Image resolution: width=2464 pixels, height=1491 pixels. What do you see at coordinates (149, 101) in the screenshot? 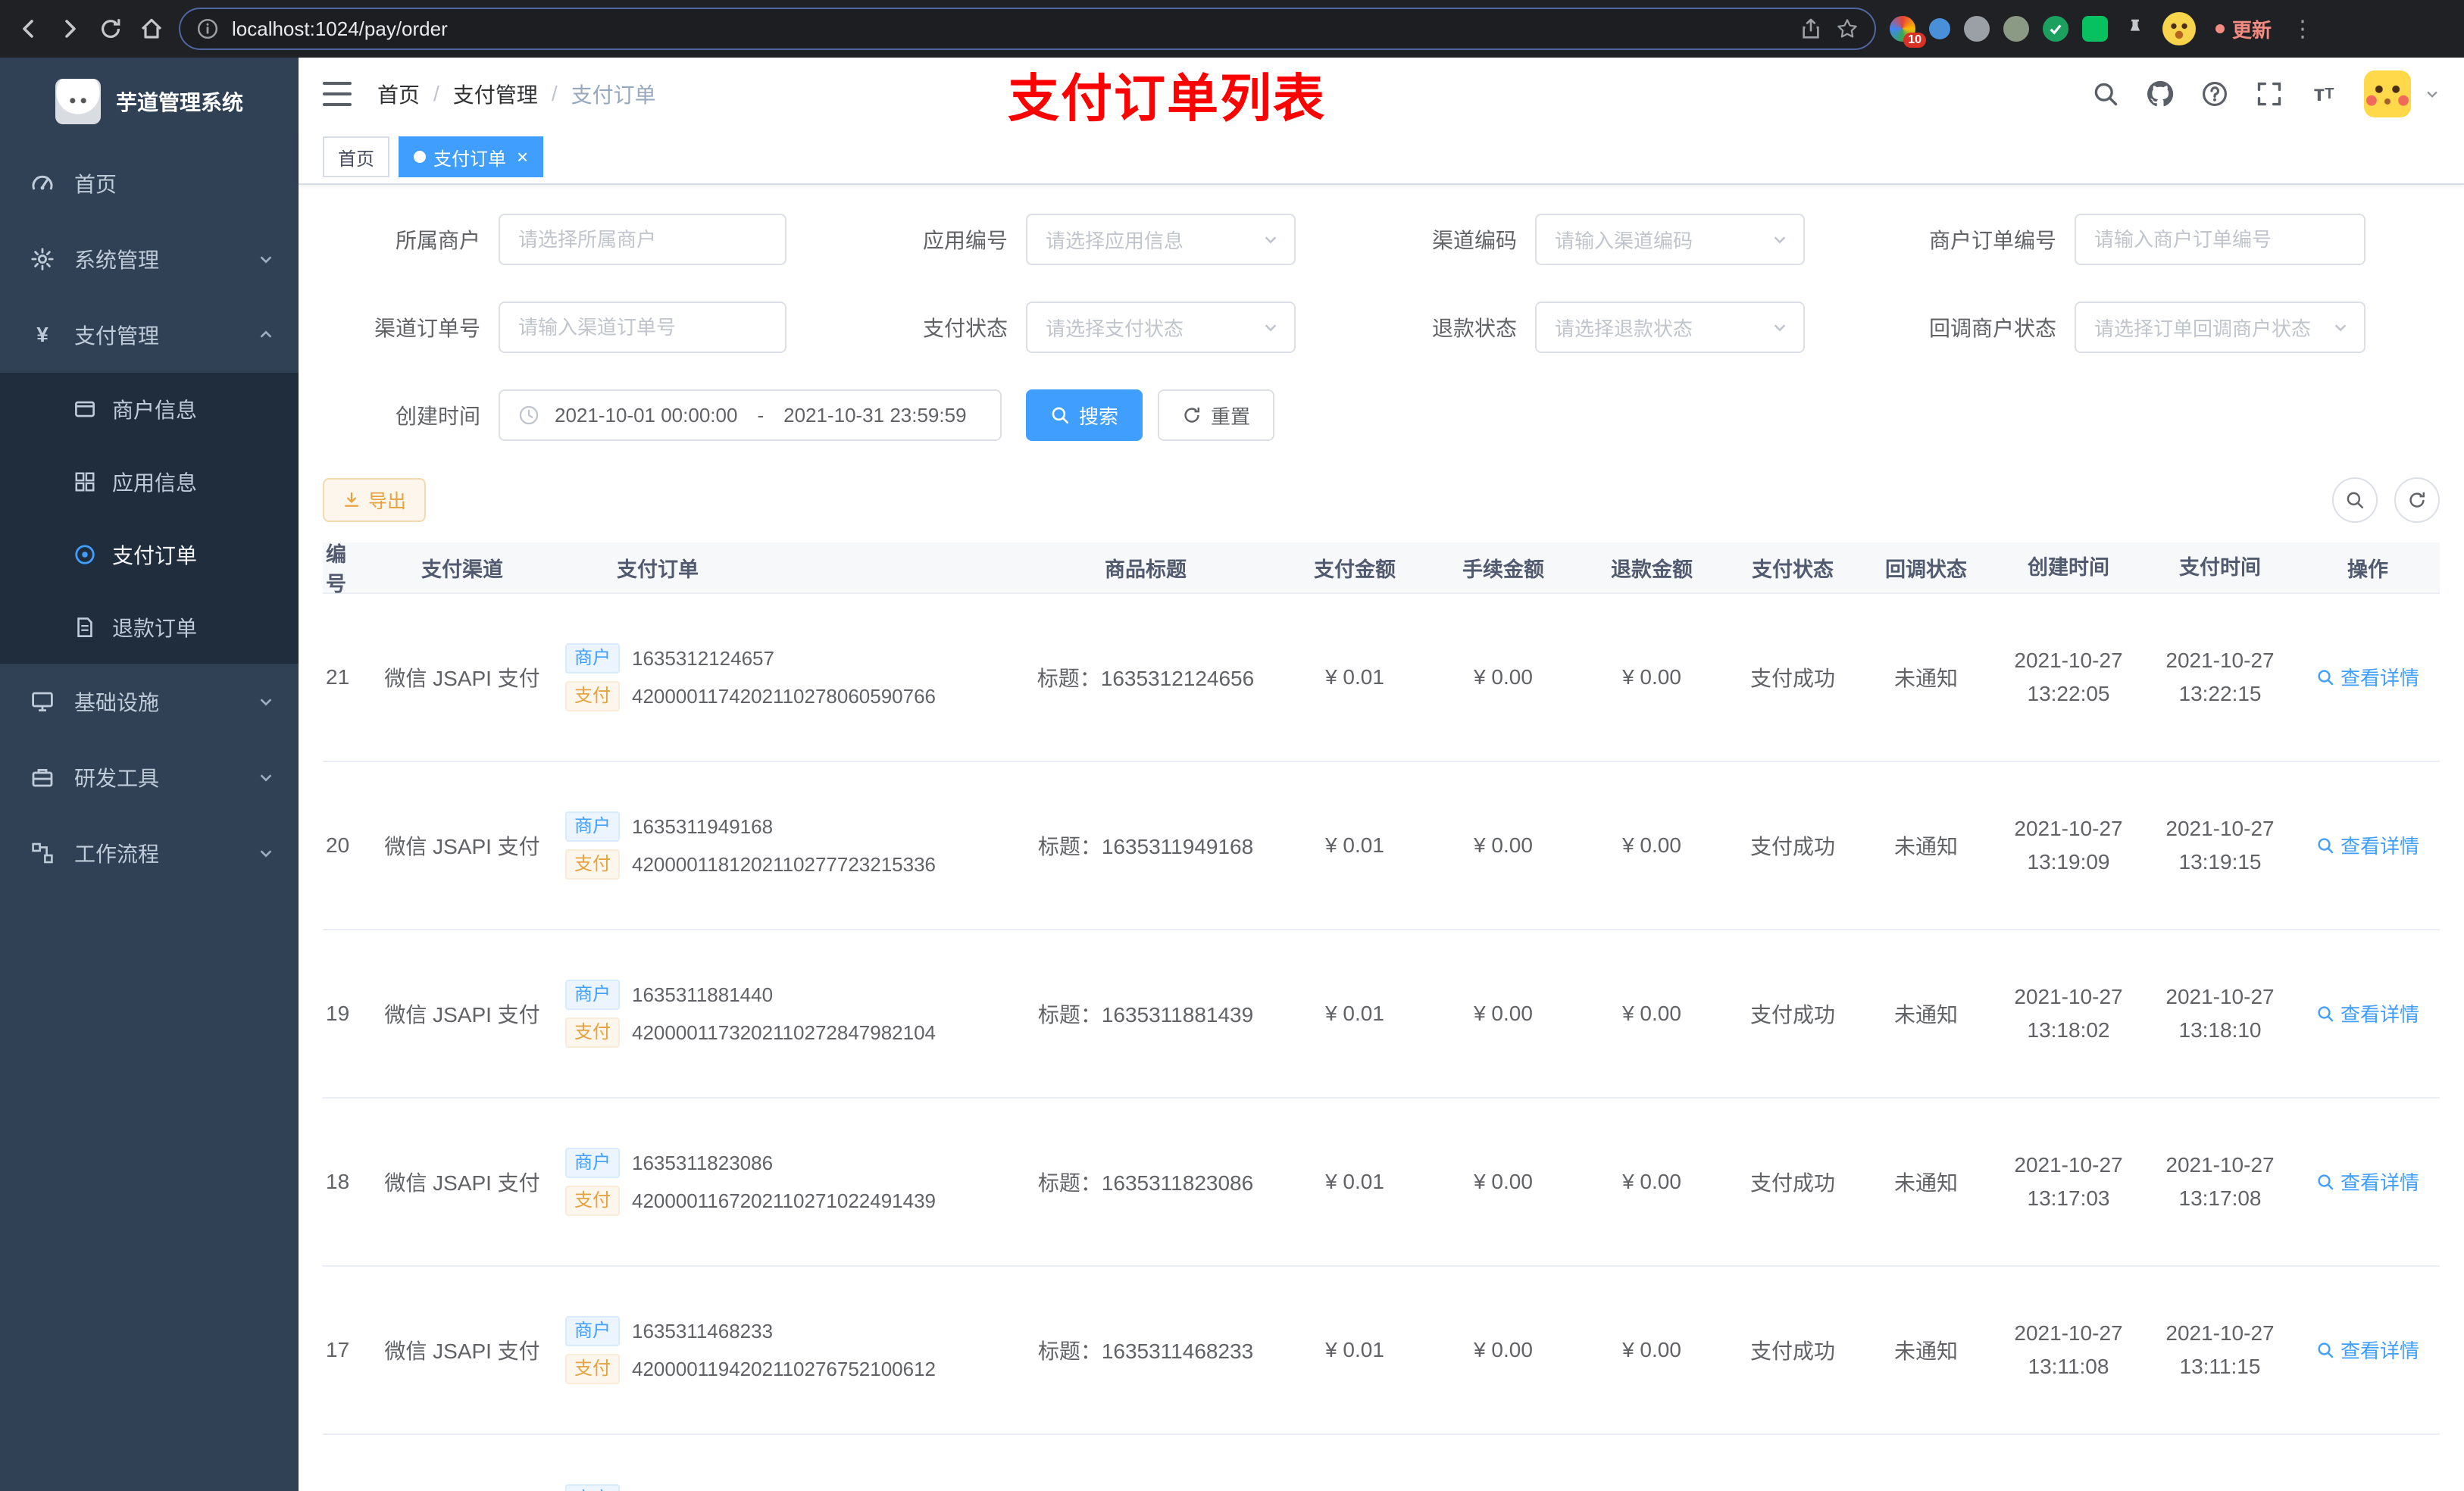
I see `app-logo-row: 芋道管理系统` at bounding box center [149, 101].